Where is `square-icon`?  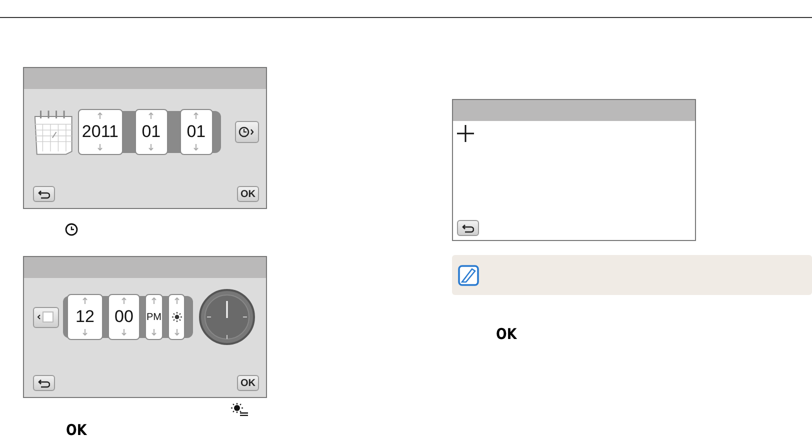
square-icon is located at coordinates (46, 317).